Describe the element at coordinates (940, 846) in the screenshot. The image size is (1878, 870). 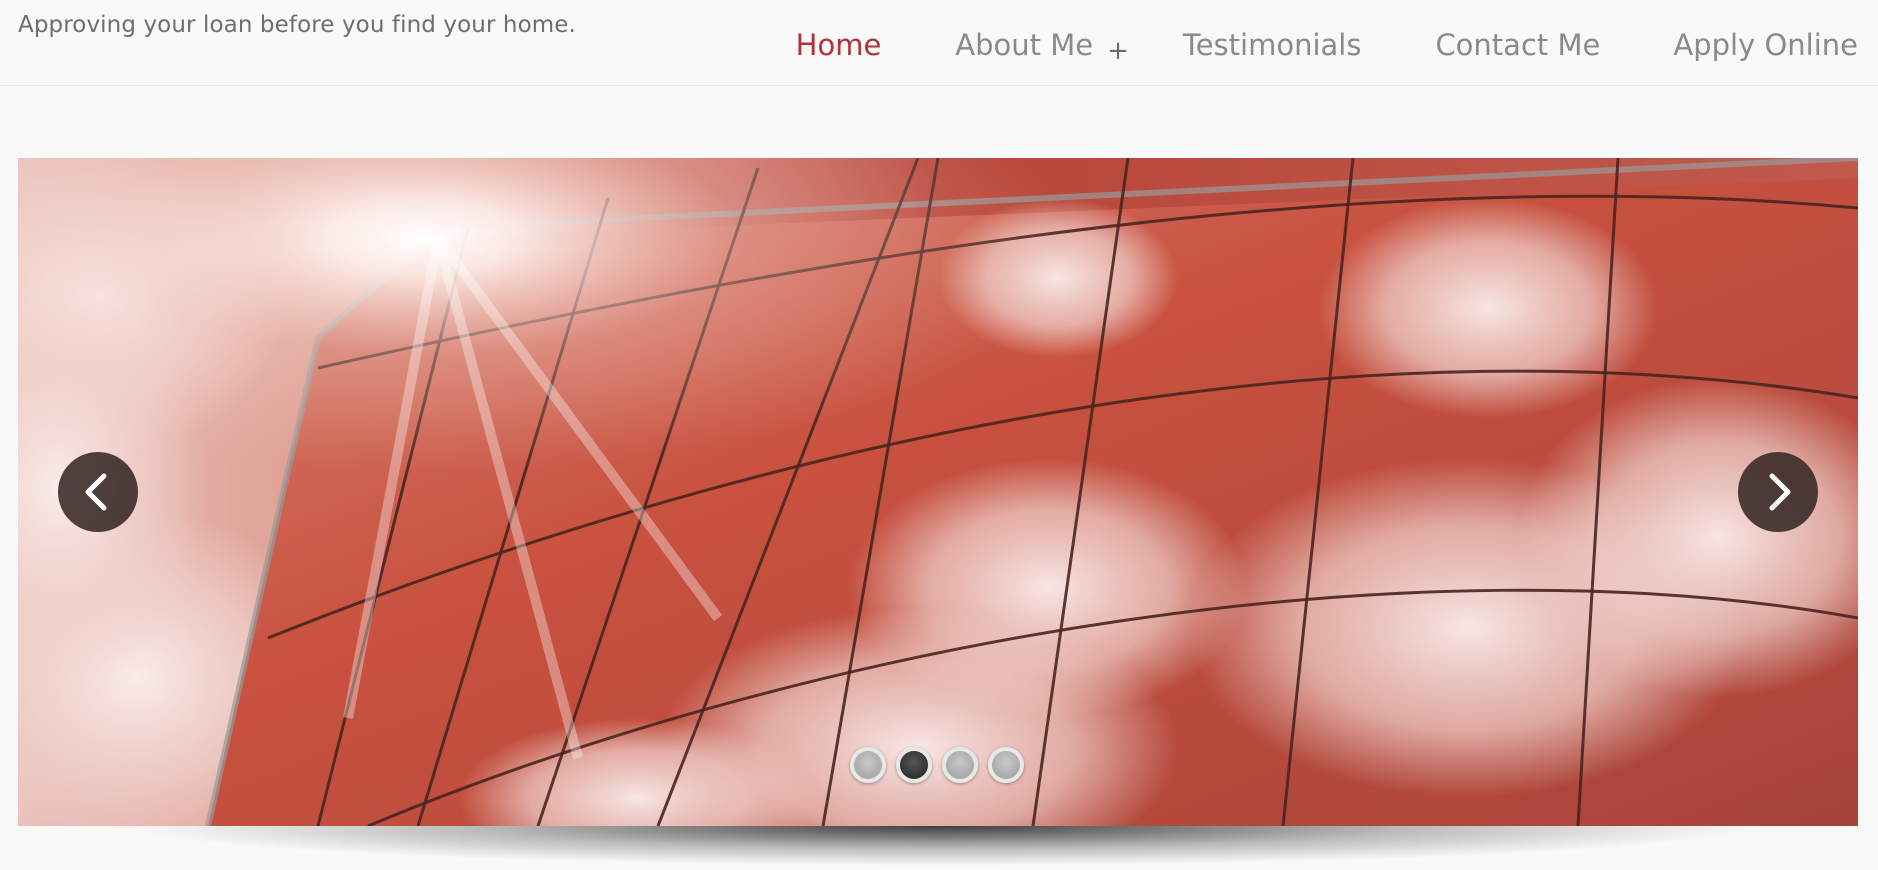
I see `slider-shadow` at that location.